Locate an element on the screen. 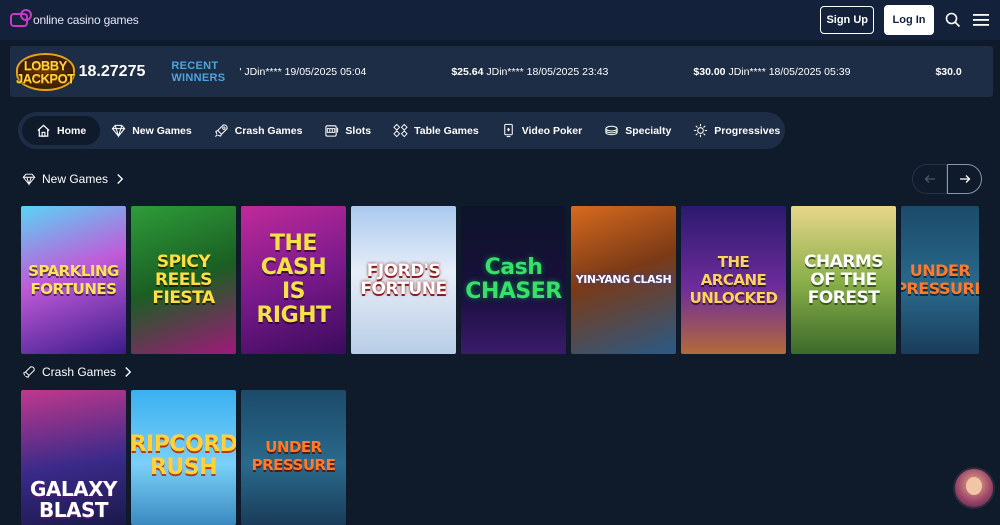 Image resolution: width=1000 pixels, height=525 pixels. log-in-button: Log In is located at coordinates (909, 20).